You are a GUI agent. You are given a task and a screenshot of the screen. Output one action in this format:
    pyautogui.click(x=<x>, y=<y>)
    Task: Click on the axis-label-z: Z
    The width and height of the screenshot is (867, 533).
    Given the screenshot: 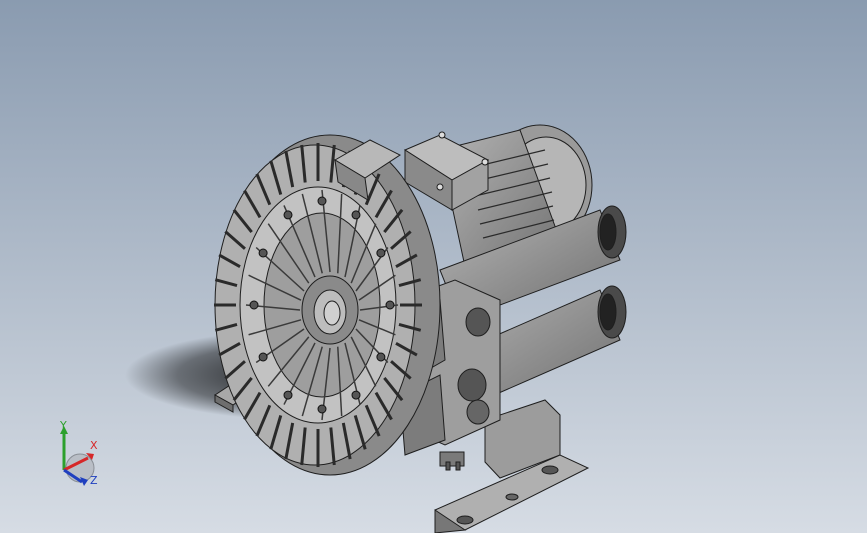 What is the action you would take?
    pyautogui.click(x=94, y=480)
    